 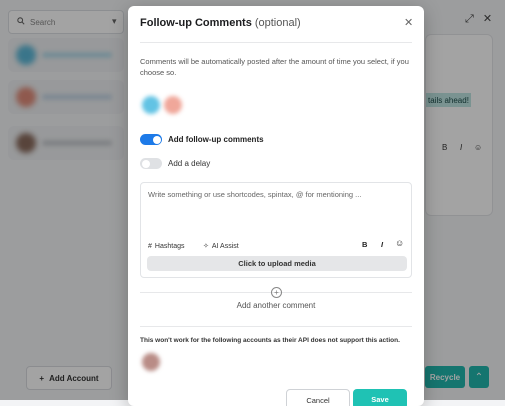 What do you see at coordinates (169, 246) in the screenshot?
I see `hashtags-label: Hashtags` at bounding box center [169, 246].